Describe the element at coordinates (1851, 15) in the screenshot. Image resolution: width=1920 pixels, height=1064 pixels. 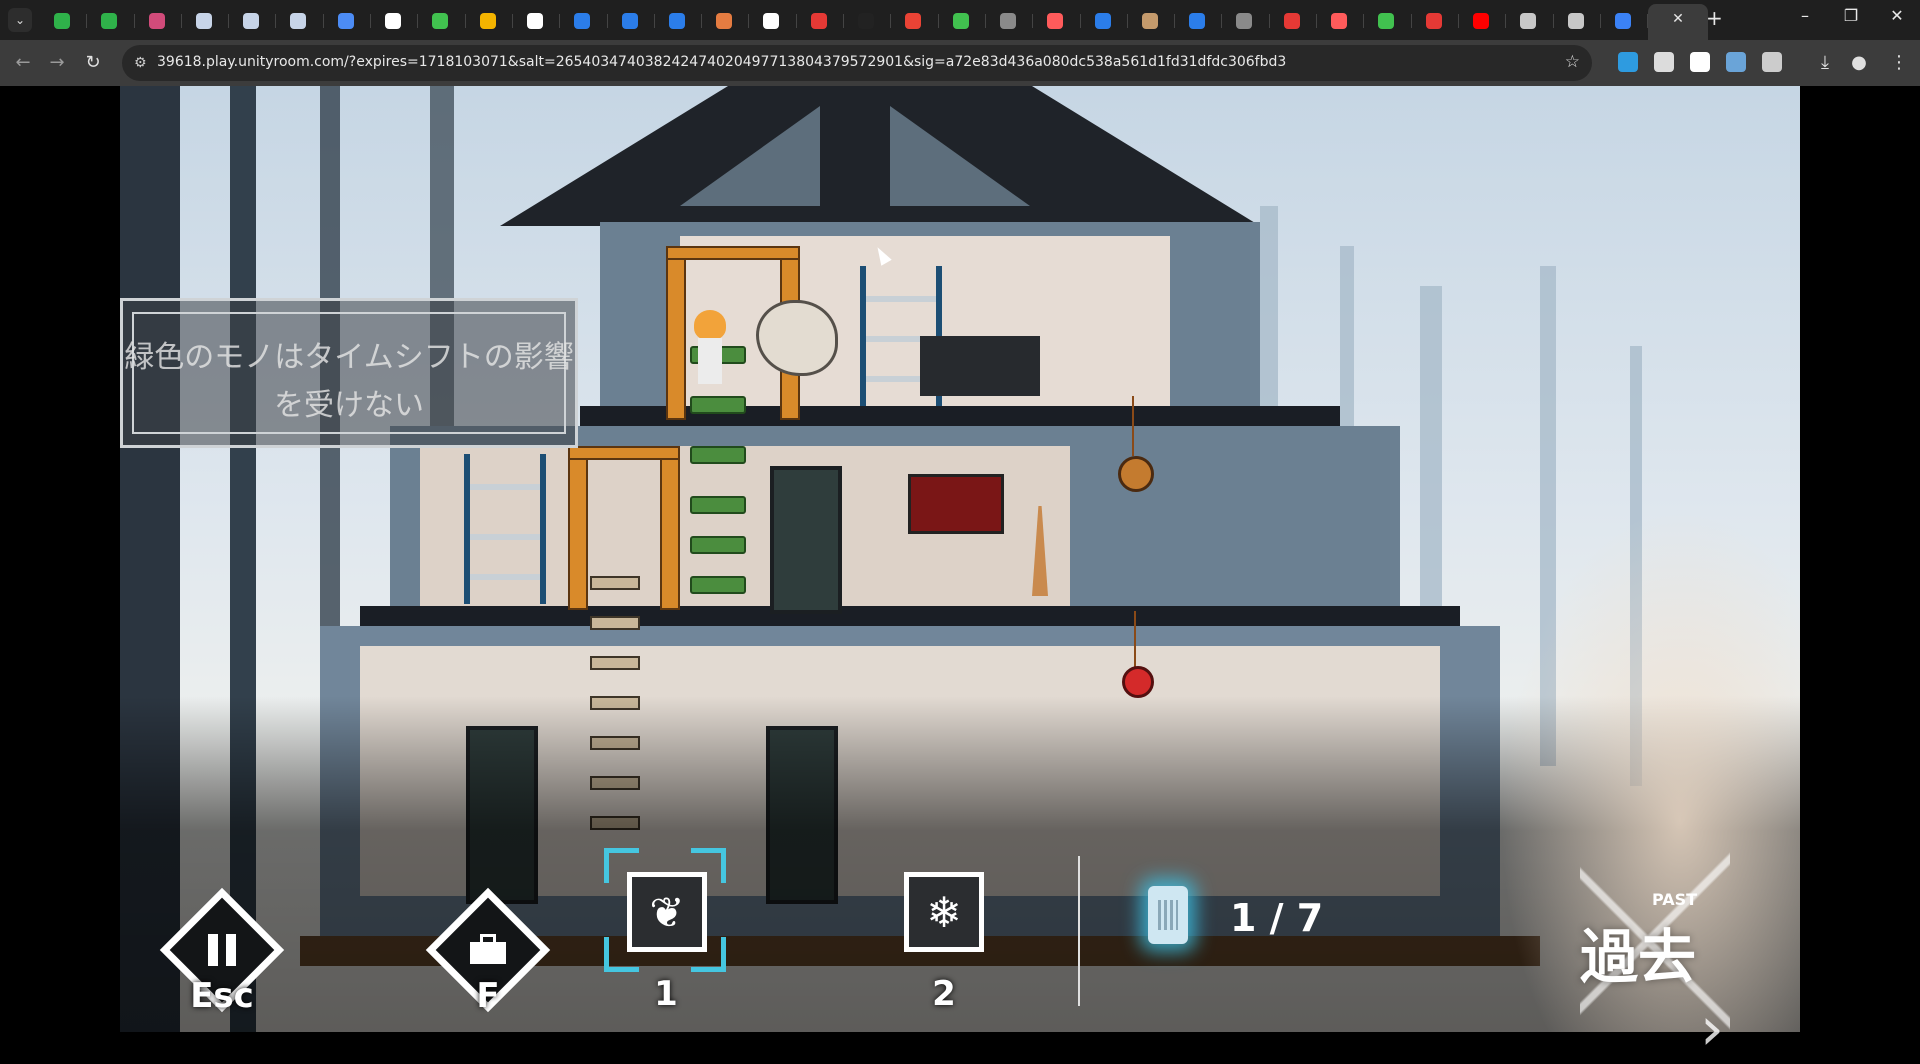
I see `restore-button: ❐` at that location.